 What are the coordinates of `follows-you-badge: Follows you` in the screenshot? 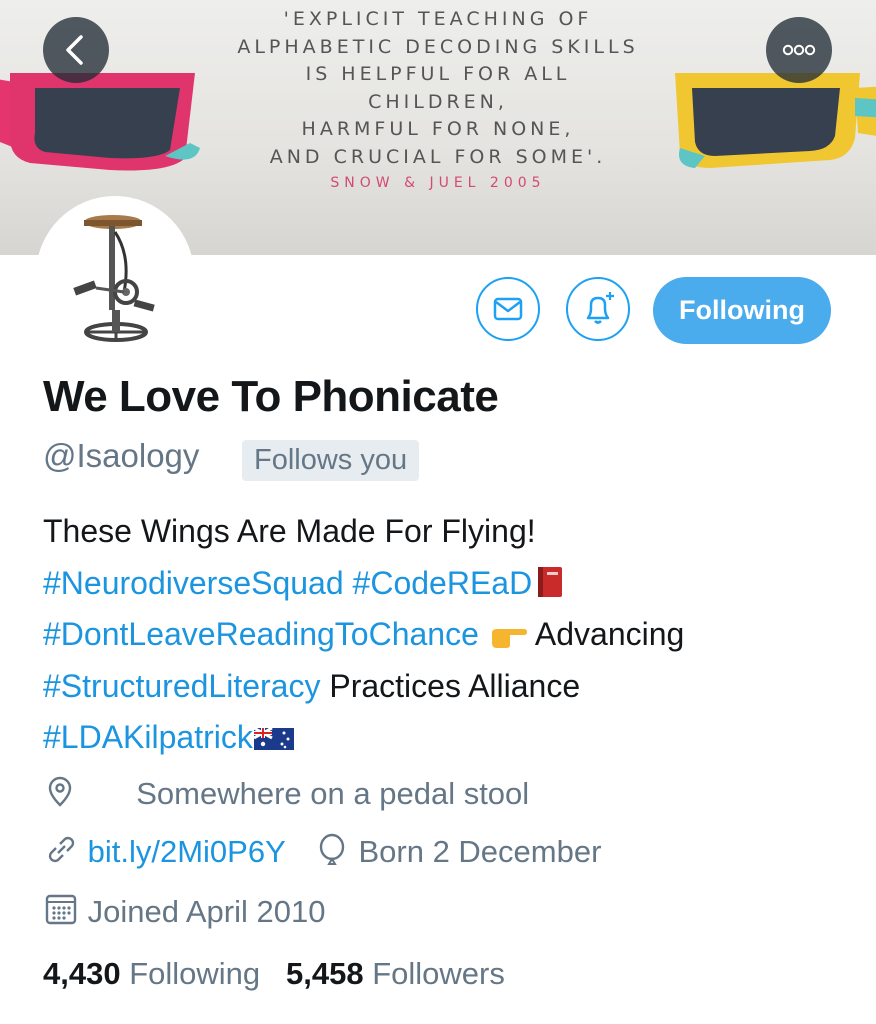 It's located at (331, 460).